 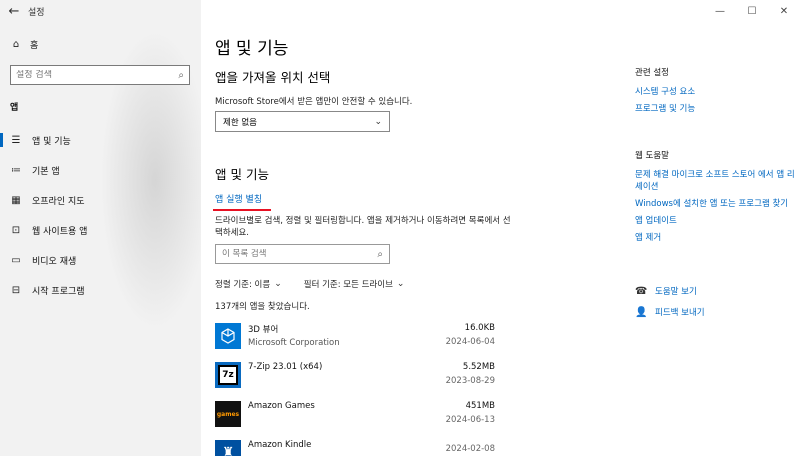 I want to click on app-list-search-input, so click(x=292, y=254).